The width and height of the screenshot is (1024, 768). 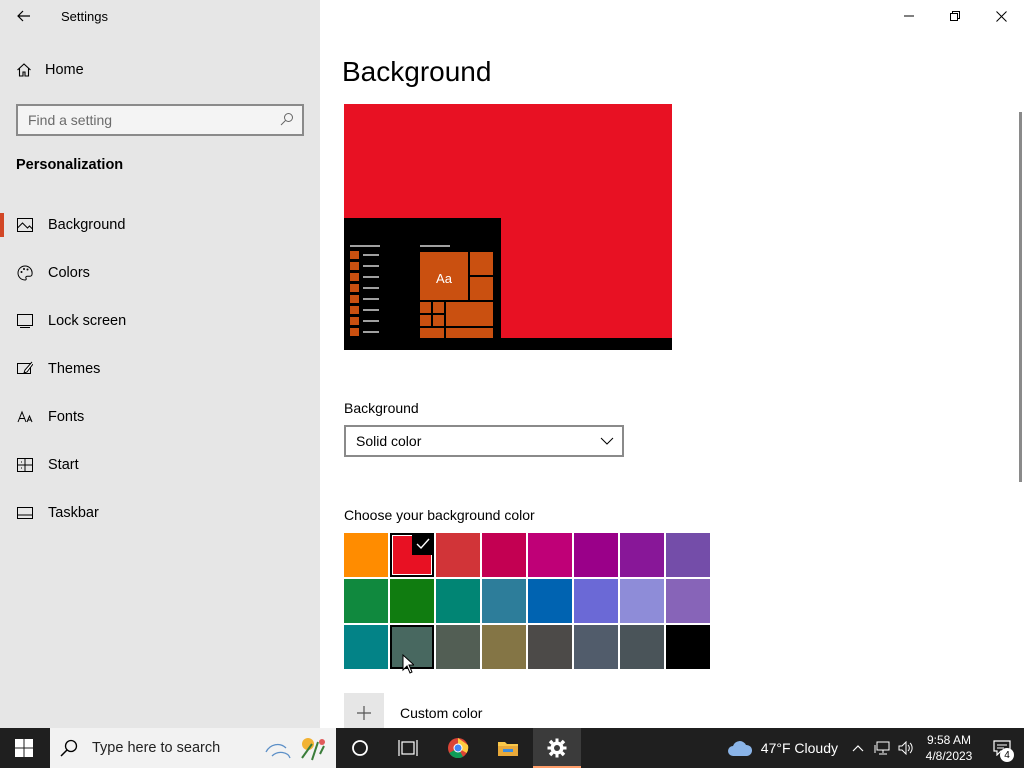 I want to click on taskbar-search-placeholder: Type here to search, so click(x=156, y=748).